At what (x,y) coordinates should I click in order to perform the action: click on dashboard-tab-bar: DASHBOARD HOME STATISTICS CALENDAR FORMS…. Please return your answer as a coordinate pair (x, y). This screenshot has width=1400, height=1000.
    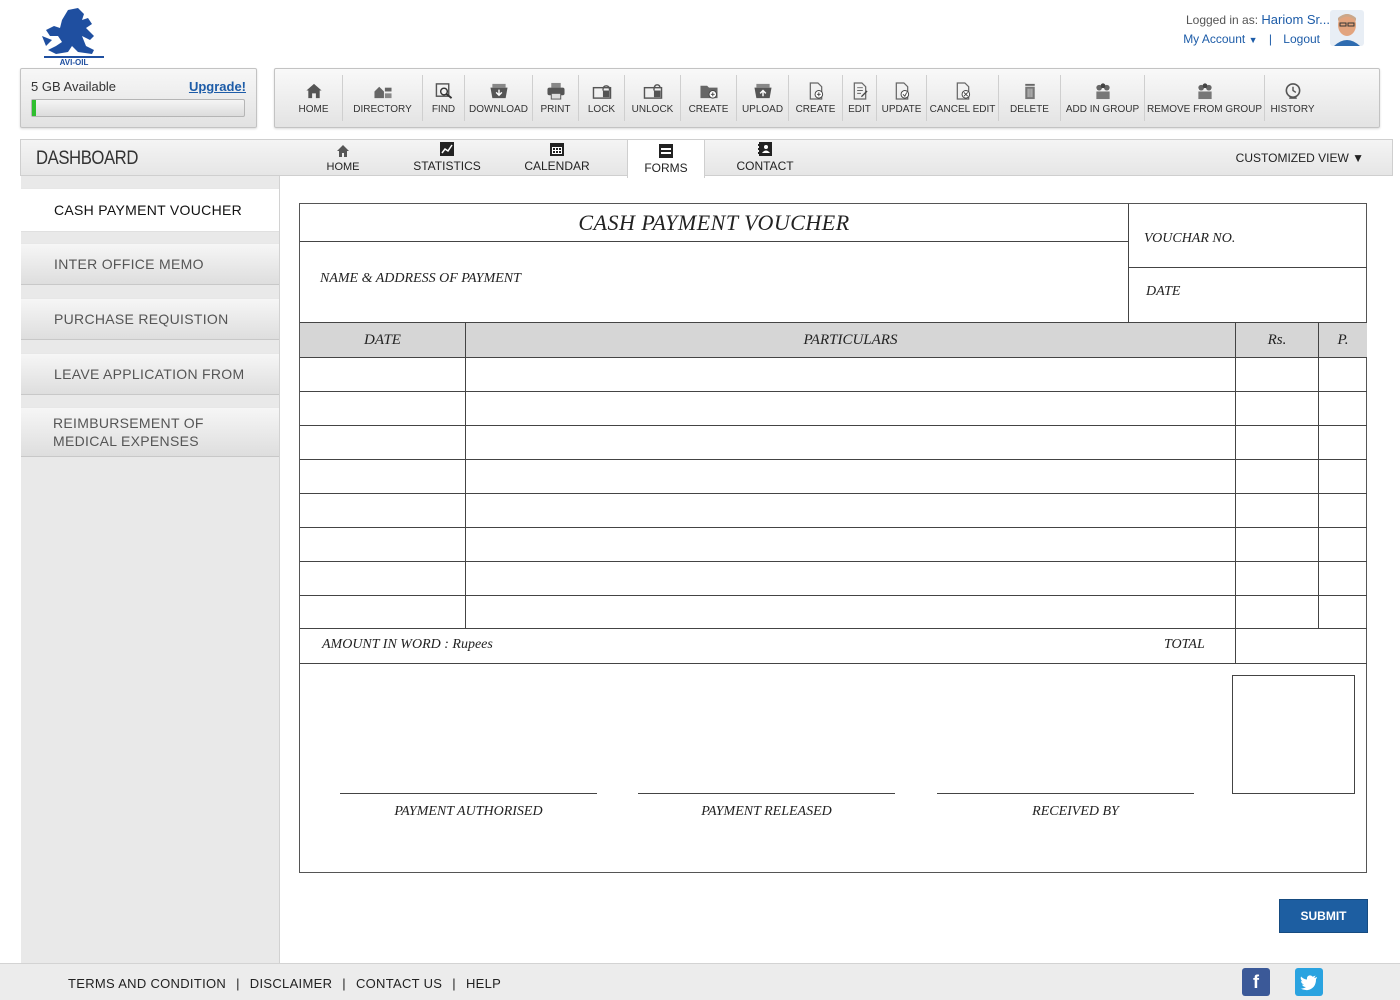
    Looking at the image, I should click on (706, 158).